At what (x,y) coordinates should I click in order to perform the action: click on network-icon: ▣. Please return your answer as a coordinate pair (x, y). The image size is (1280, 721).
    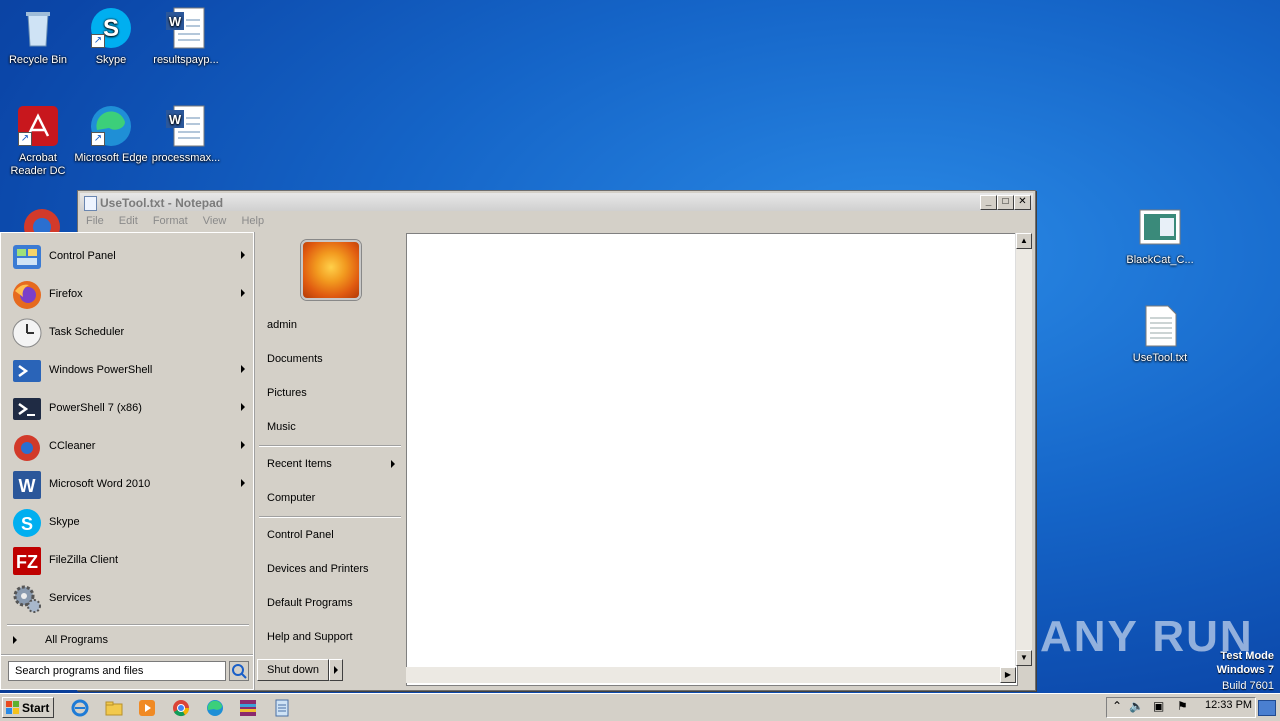
    Looking at the image, I should click on (1158, 706).